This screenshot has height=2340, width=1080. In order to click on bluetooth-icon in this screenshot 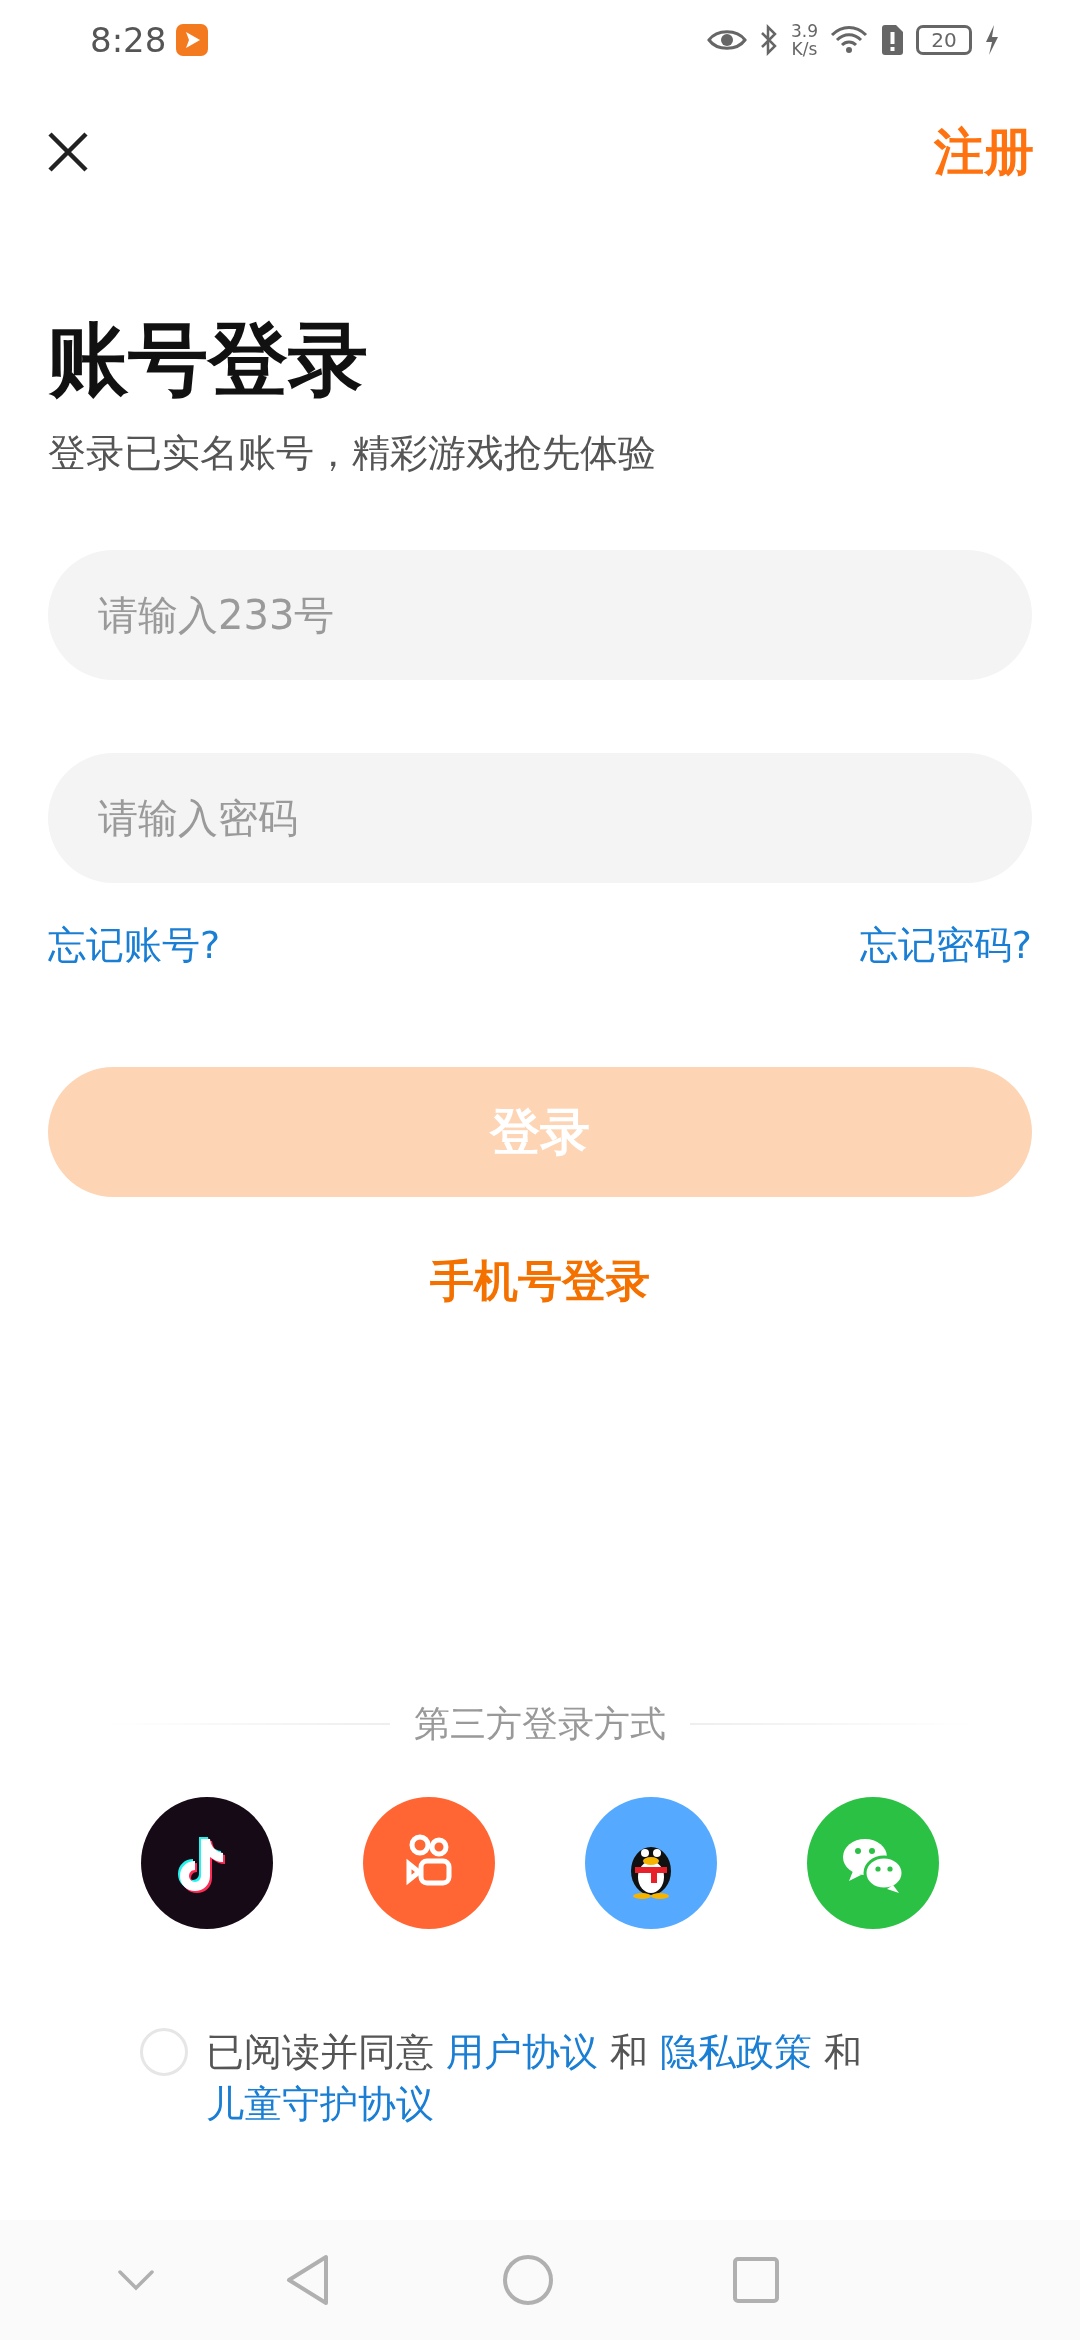, I will do `click(768, 40)`.